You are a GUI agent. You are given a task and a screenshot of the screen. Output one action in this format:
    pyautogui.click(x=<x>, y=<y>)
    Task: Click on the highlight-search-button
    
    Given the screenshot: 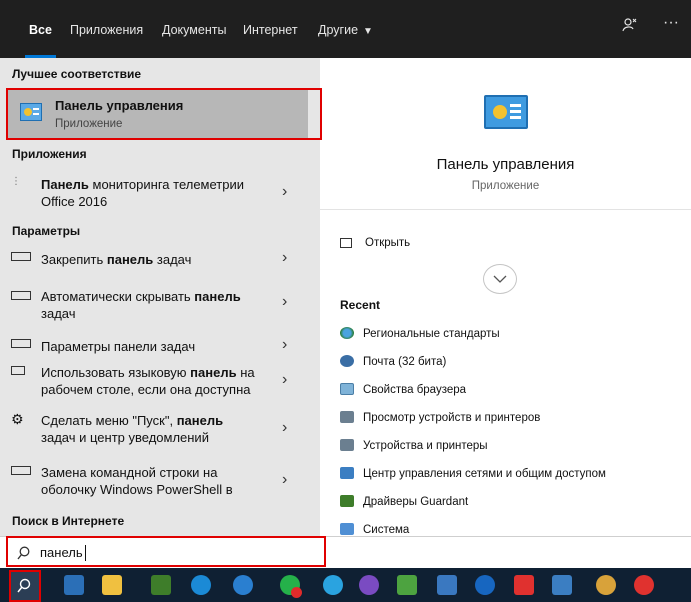 What is the action you would take?
    pyautogui.click(x=25, y=586)
    